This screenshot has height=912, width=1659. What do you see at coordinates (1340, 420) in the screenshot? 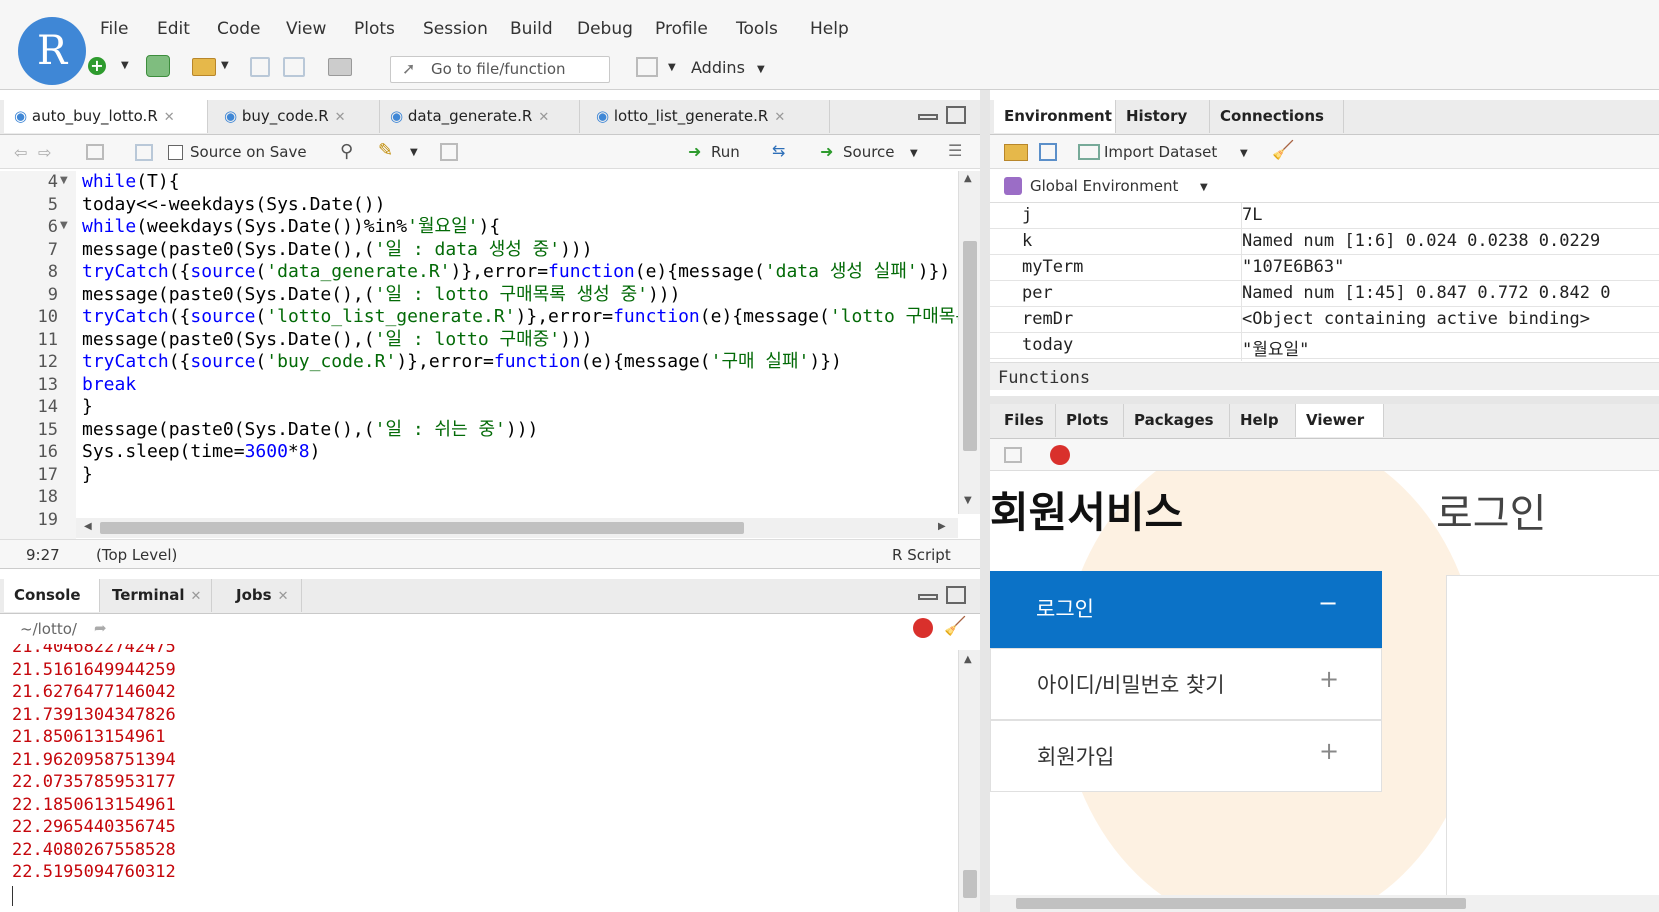
I see `tab-viewer: Viewer` at bounding box center [1340, 420].